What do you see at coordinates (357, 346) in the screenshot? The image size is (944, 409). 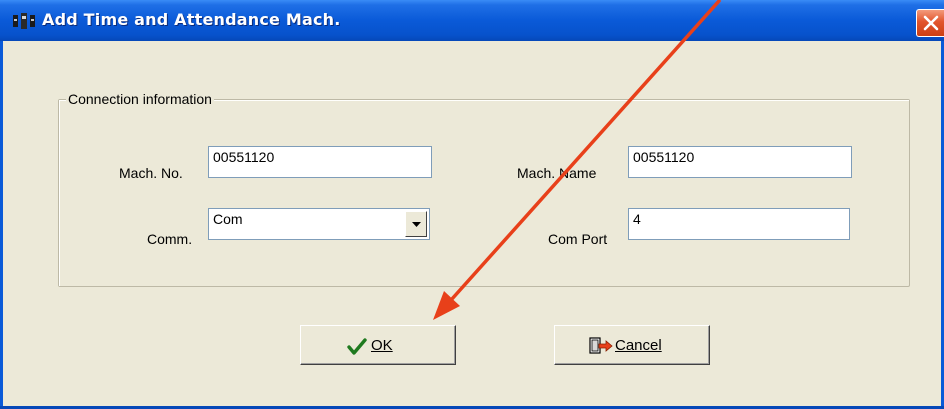 I see `checkmark-icon` at bounding box center [357, 346].